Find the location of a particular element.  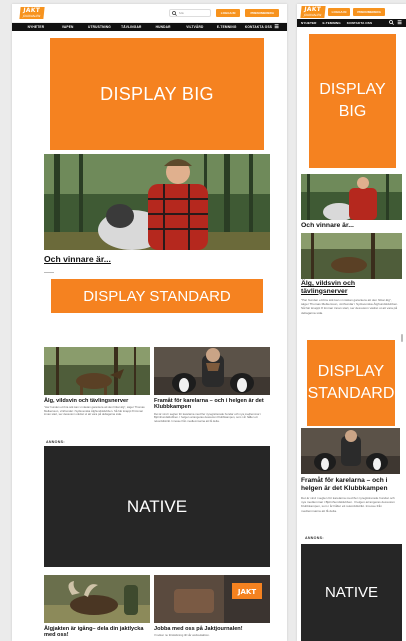

mobile-nav: NYHETER E-TEMNING KONTAKTA OSS ☰ is located at coordinates (351, 23).